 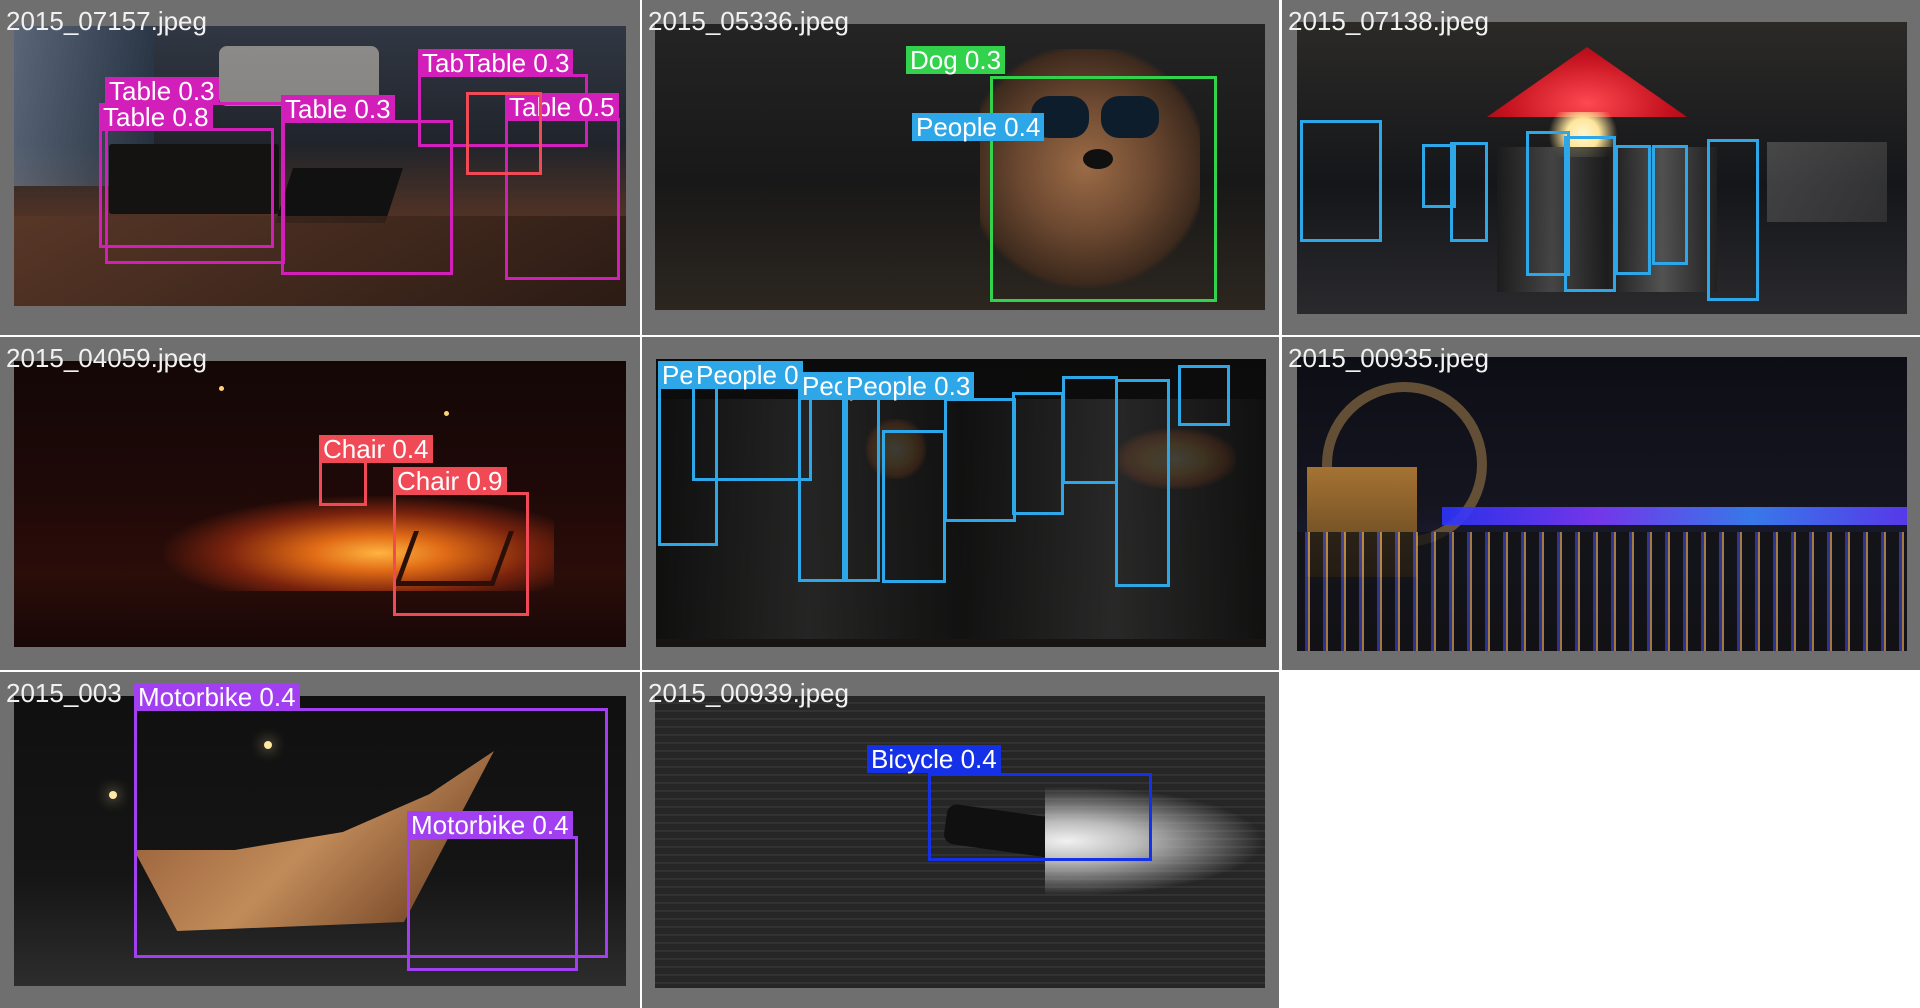 I want to click on detection-label: Chair 0.4, so click(x=376, y=449).